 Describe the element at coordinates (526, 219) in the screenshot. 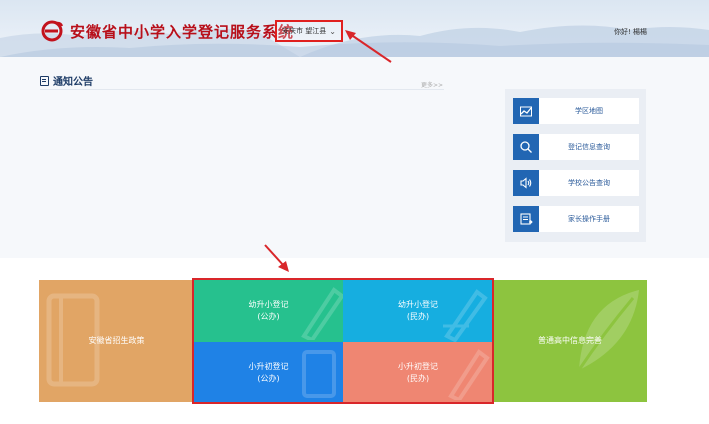

I see `manual-icon` at that location.